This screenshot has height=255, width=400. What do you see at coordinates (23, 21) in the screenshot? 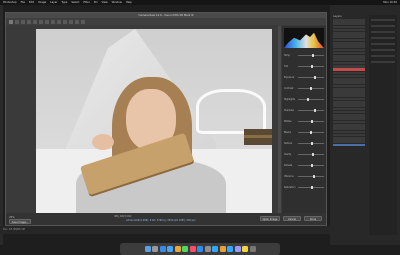
I see `white-balance-tool-icon` at bounding box center [23, 21].